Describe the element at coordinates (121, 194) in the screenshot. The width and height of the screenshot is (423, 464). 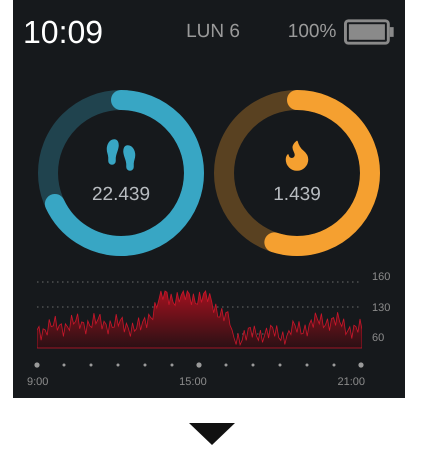
I see `ring-value: 22.439` at that location.